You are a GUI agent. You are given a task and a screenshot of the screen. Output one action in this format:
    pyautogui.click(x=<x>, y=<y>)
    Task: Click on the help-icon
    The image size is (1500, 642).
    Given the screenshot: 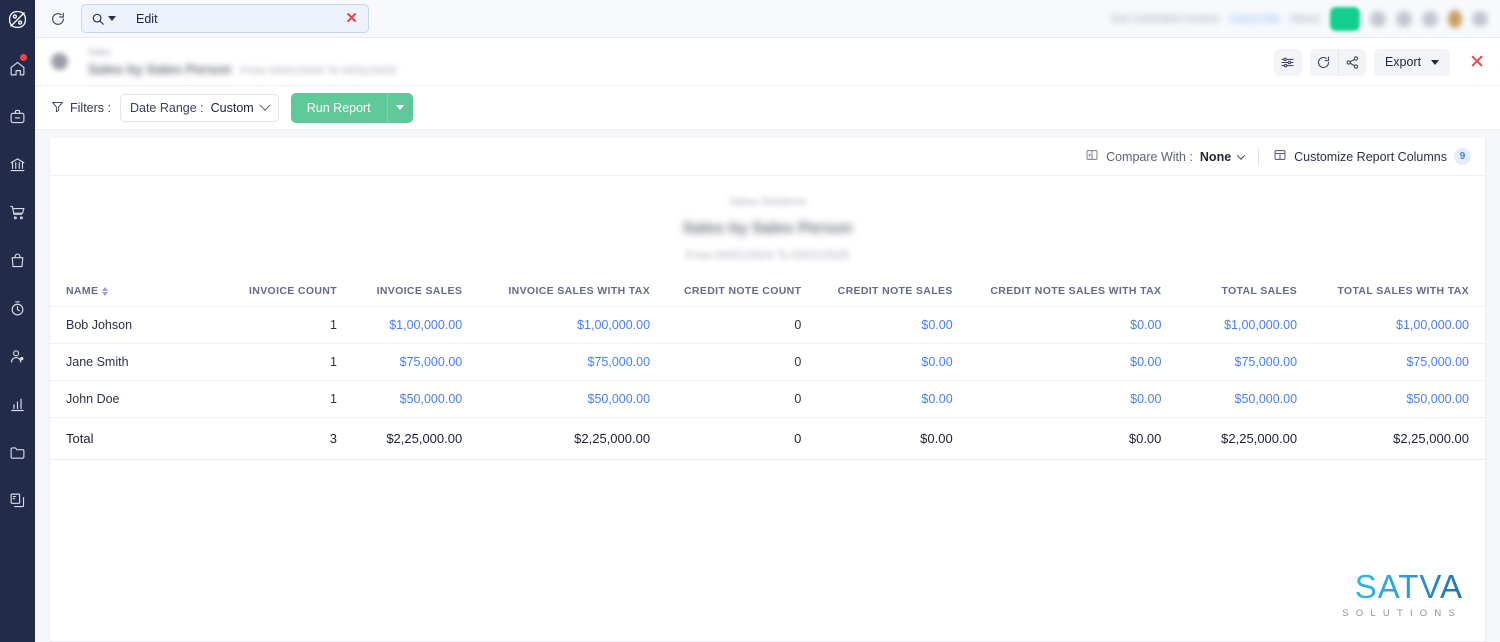 What is the action you would take?
    pyautogui.click(x=1404, y=19)
    